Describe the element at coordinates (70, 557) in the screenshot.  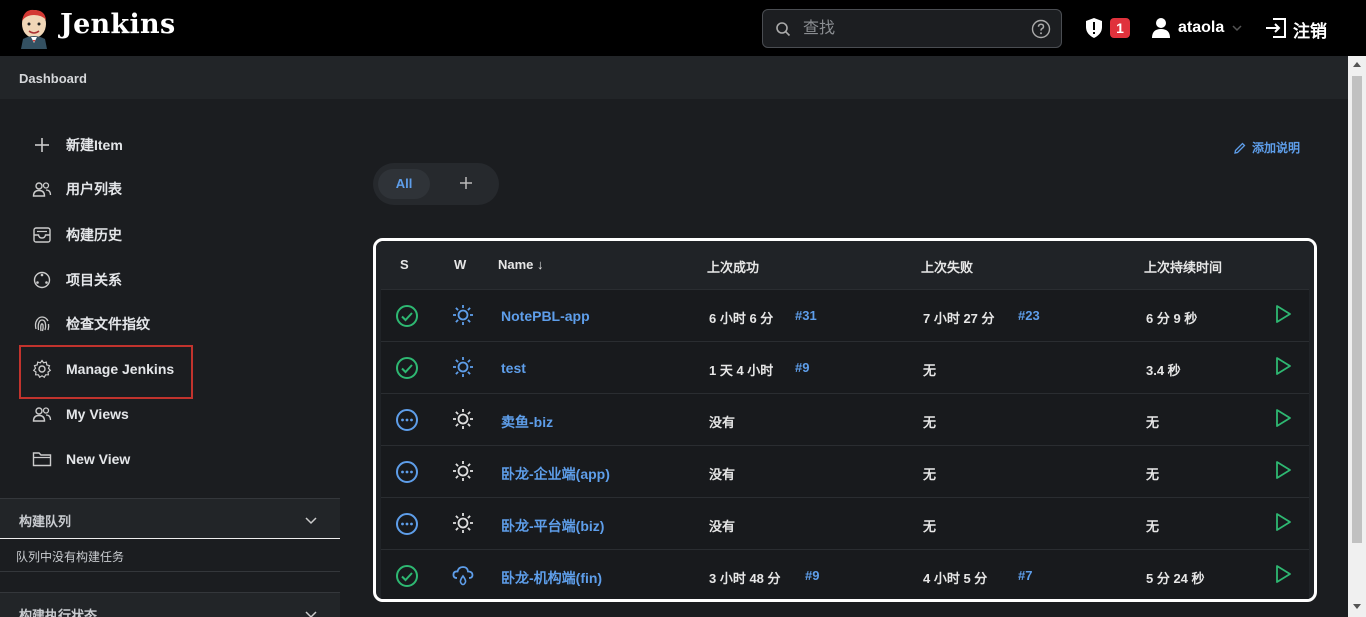
I see `build-queue-empty-text: 队列中没有构建任务` at that location.